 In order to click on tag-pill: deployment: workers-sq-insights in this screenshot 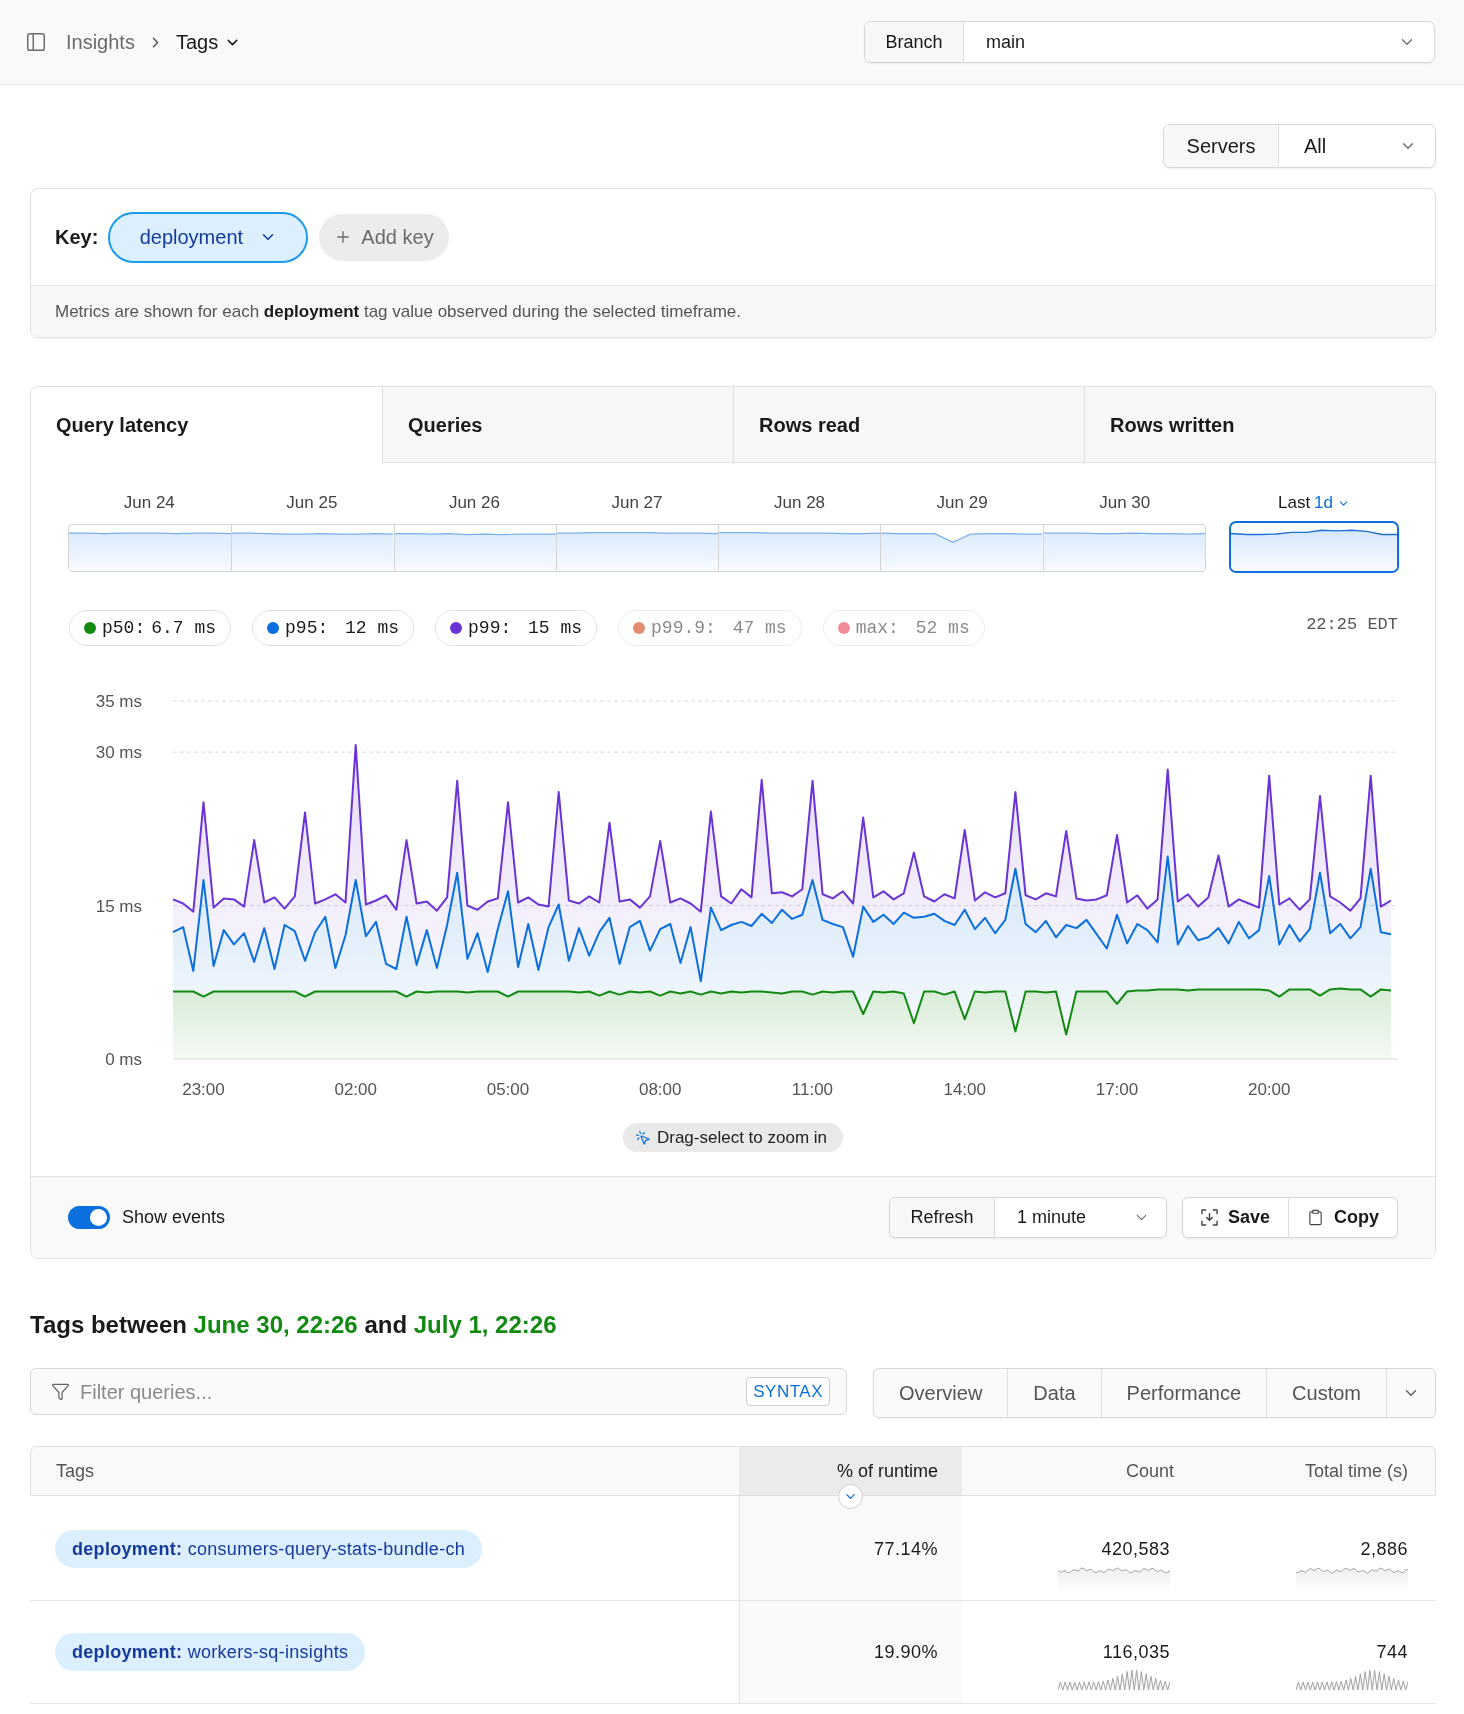, I will do `click(210, 1652)`.